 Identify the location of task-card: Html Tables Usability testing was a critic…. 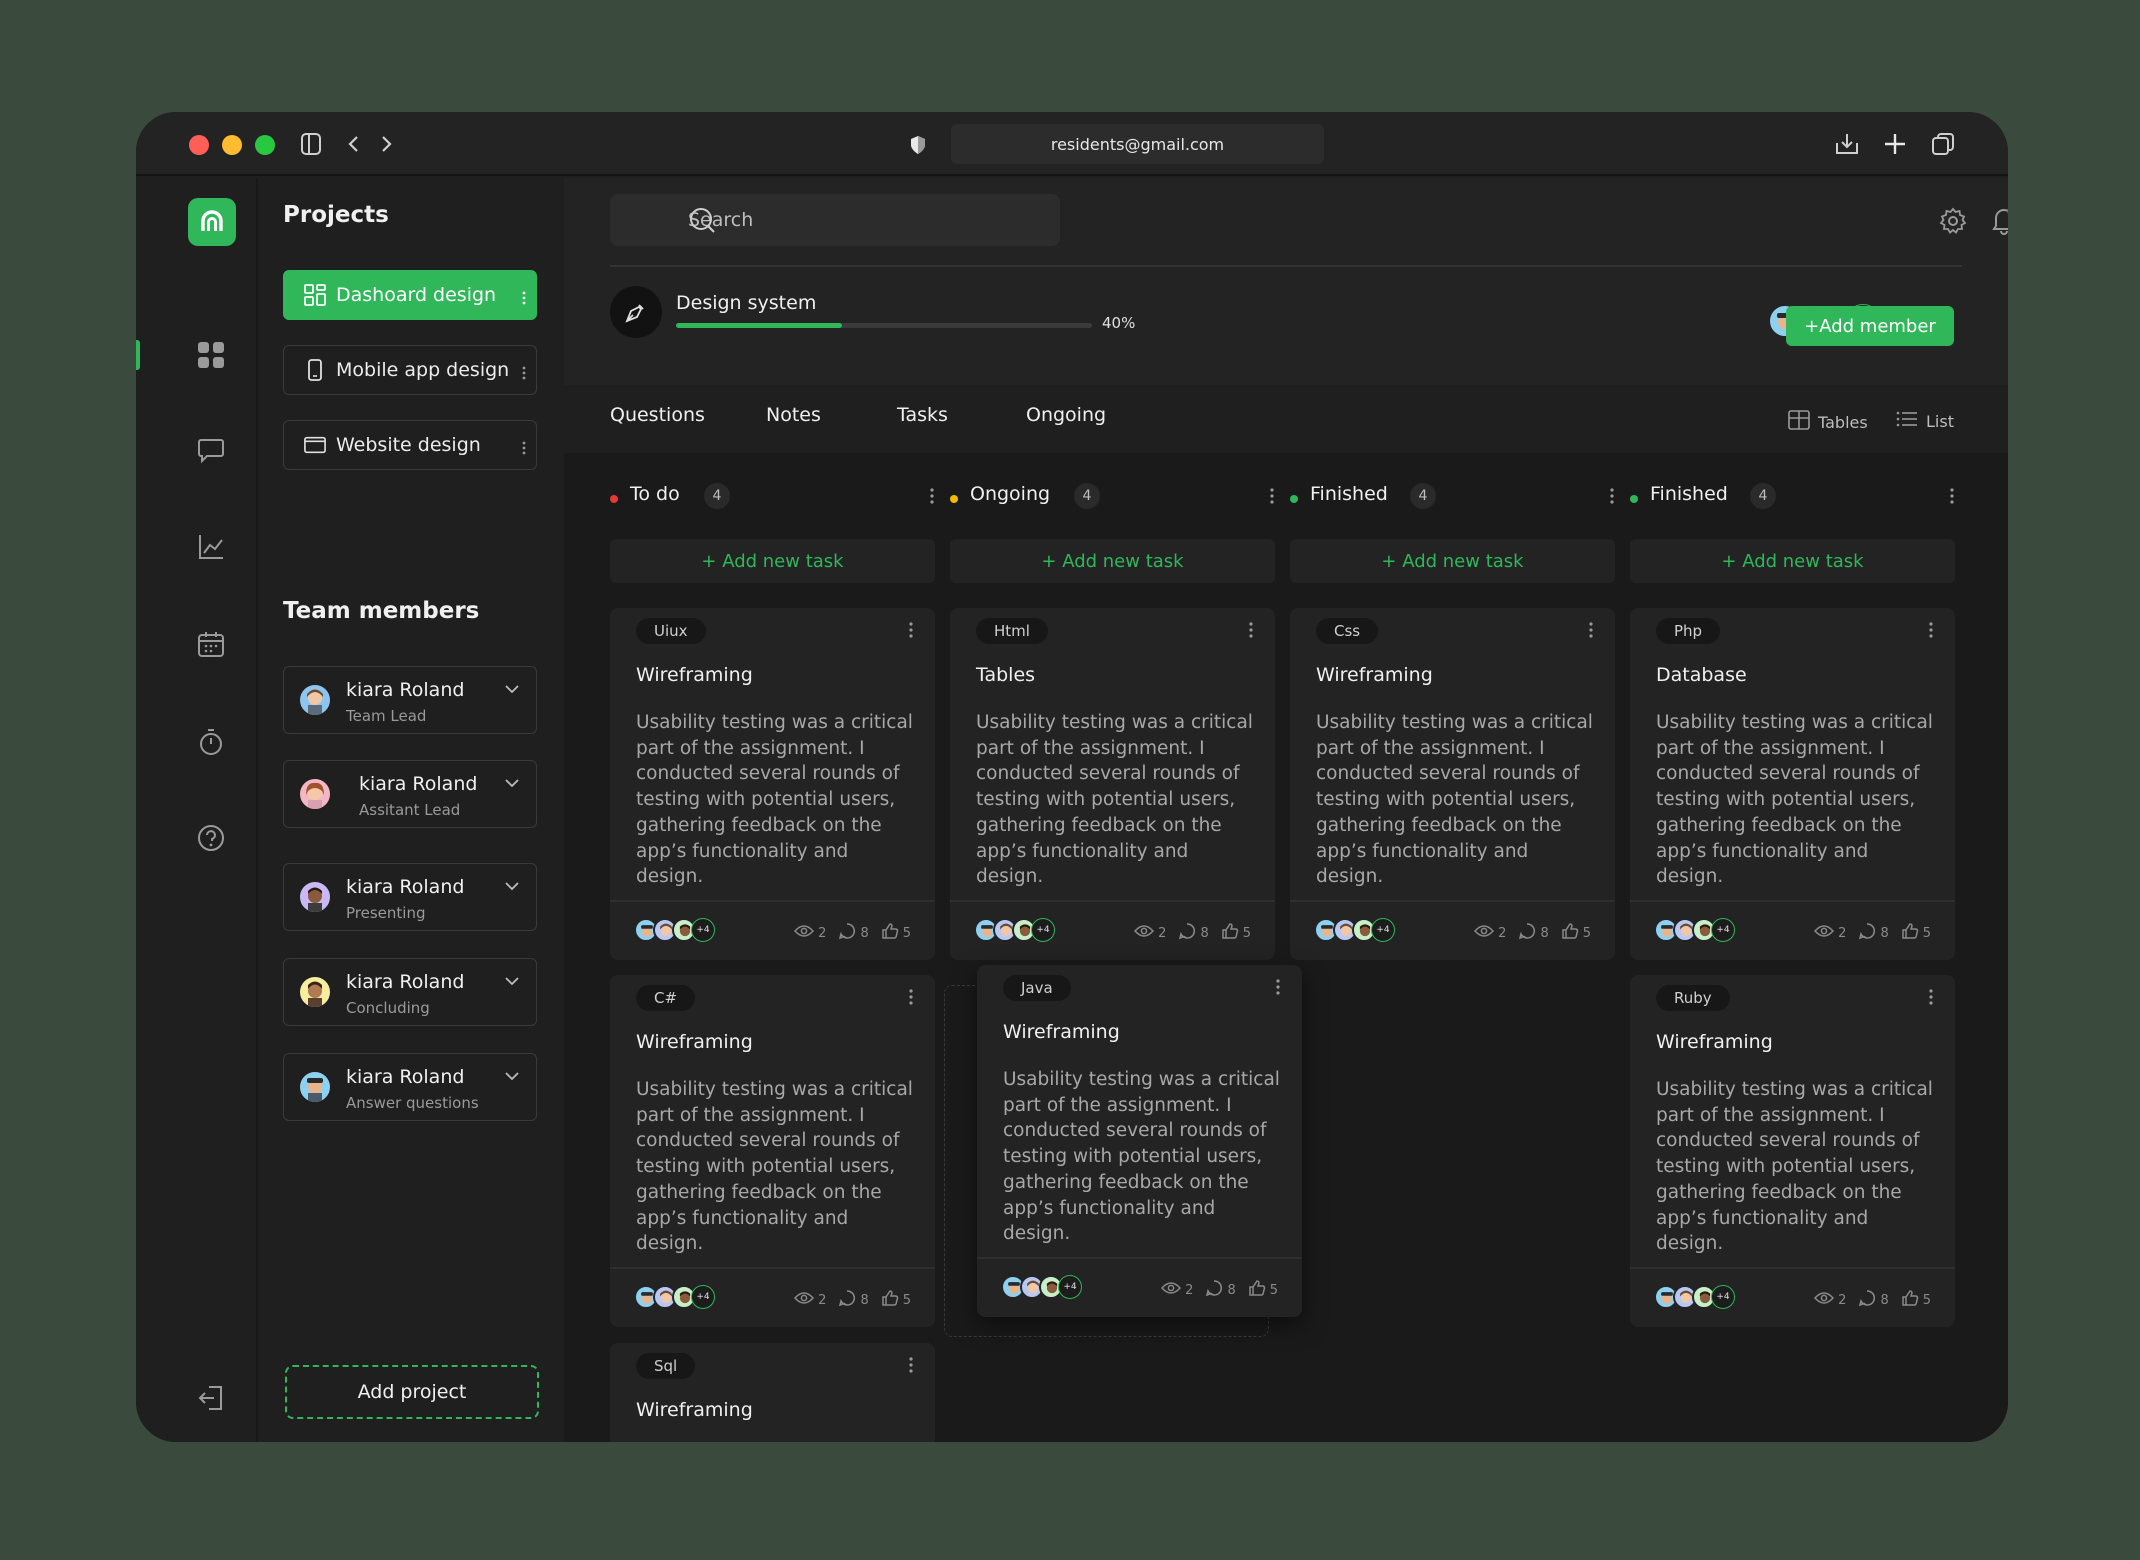
(1112, 784).